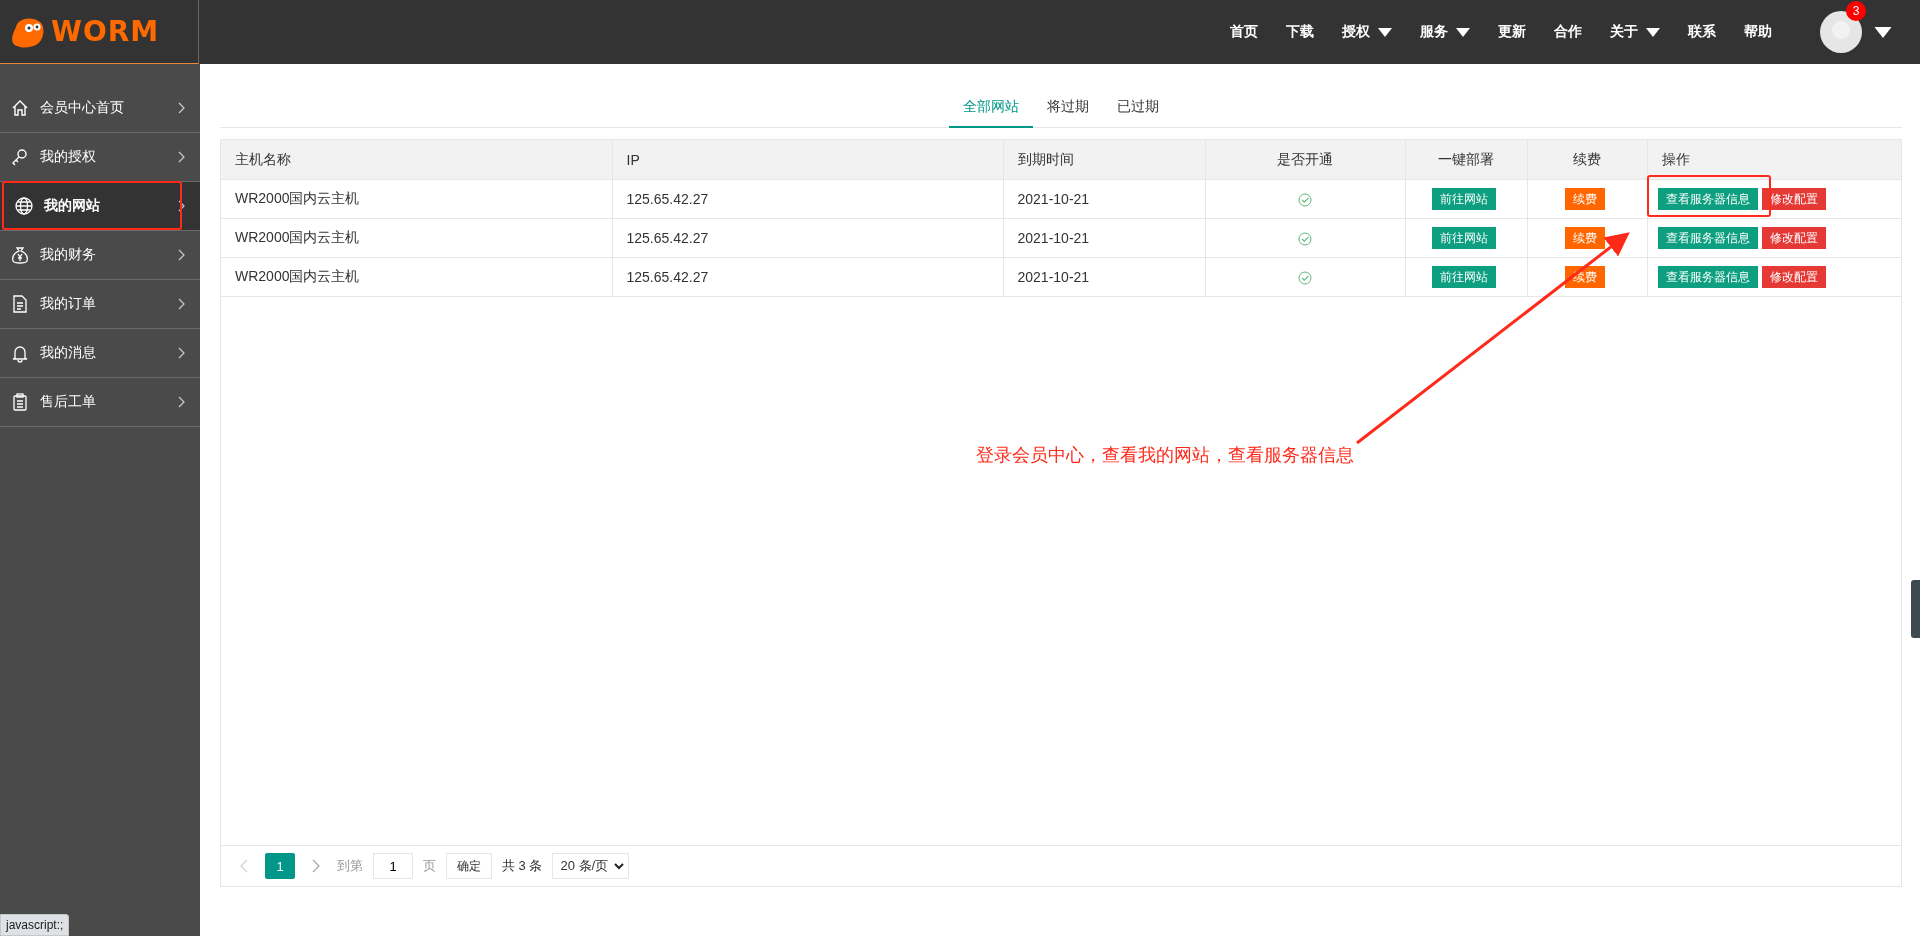 Image resolution: width=1920 pixels, height=936 pixels. I want to click on document-icon, so click(20, 304).